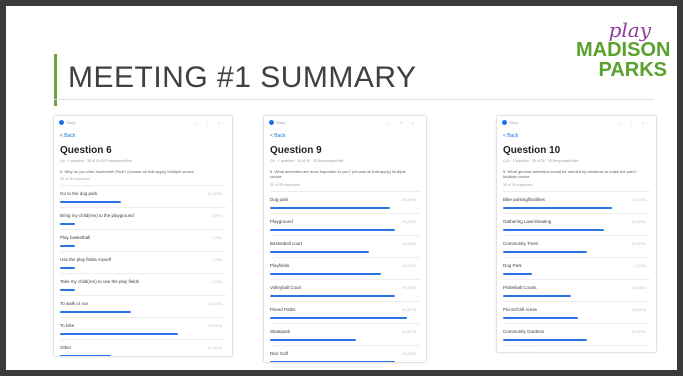 The height and width of the screenshot is (376, 683). What do you see at coordinates (524, 331) in the screenshot?
I see `answer-option-label: Community Gardens` at bounding box center [524, 331].